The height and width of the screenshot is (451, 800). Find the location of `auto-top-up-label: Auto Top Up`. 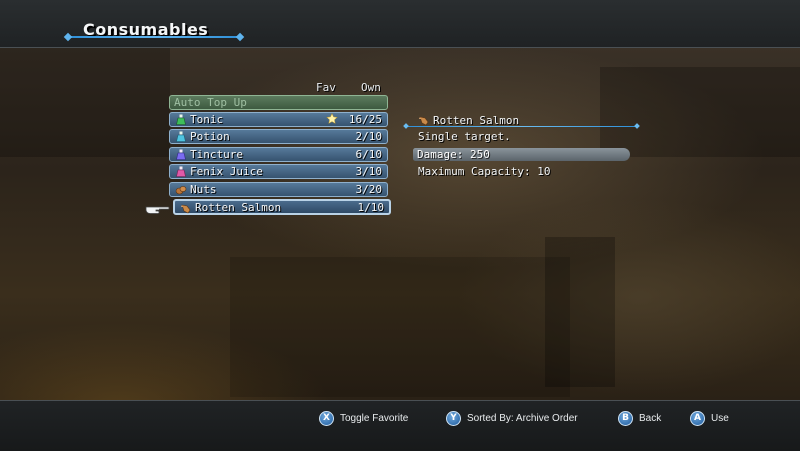

auto-top-up-label: Auto Top Up is located at coordinates (210, 102).